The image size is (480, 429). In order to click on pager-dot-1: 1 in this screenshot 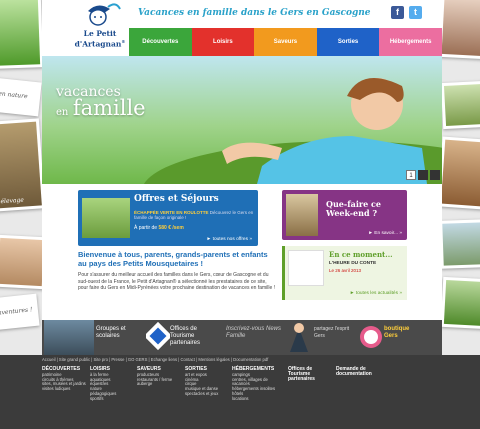, I will do `click(411, 175)`.